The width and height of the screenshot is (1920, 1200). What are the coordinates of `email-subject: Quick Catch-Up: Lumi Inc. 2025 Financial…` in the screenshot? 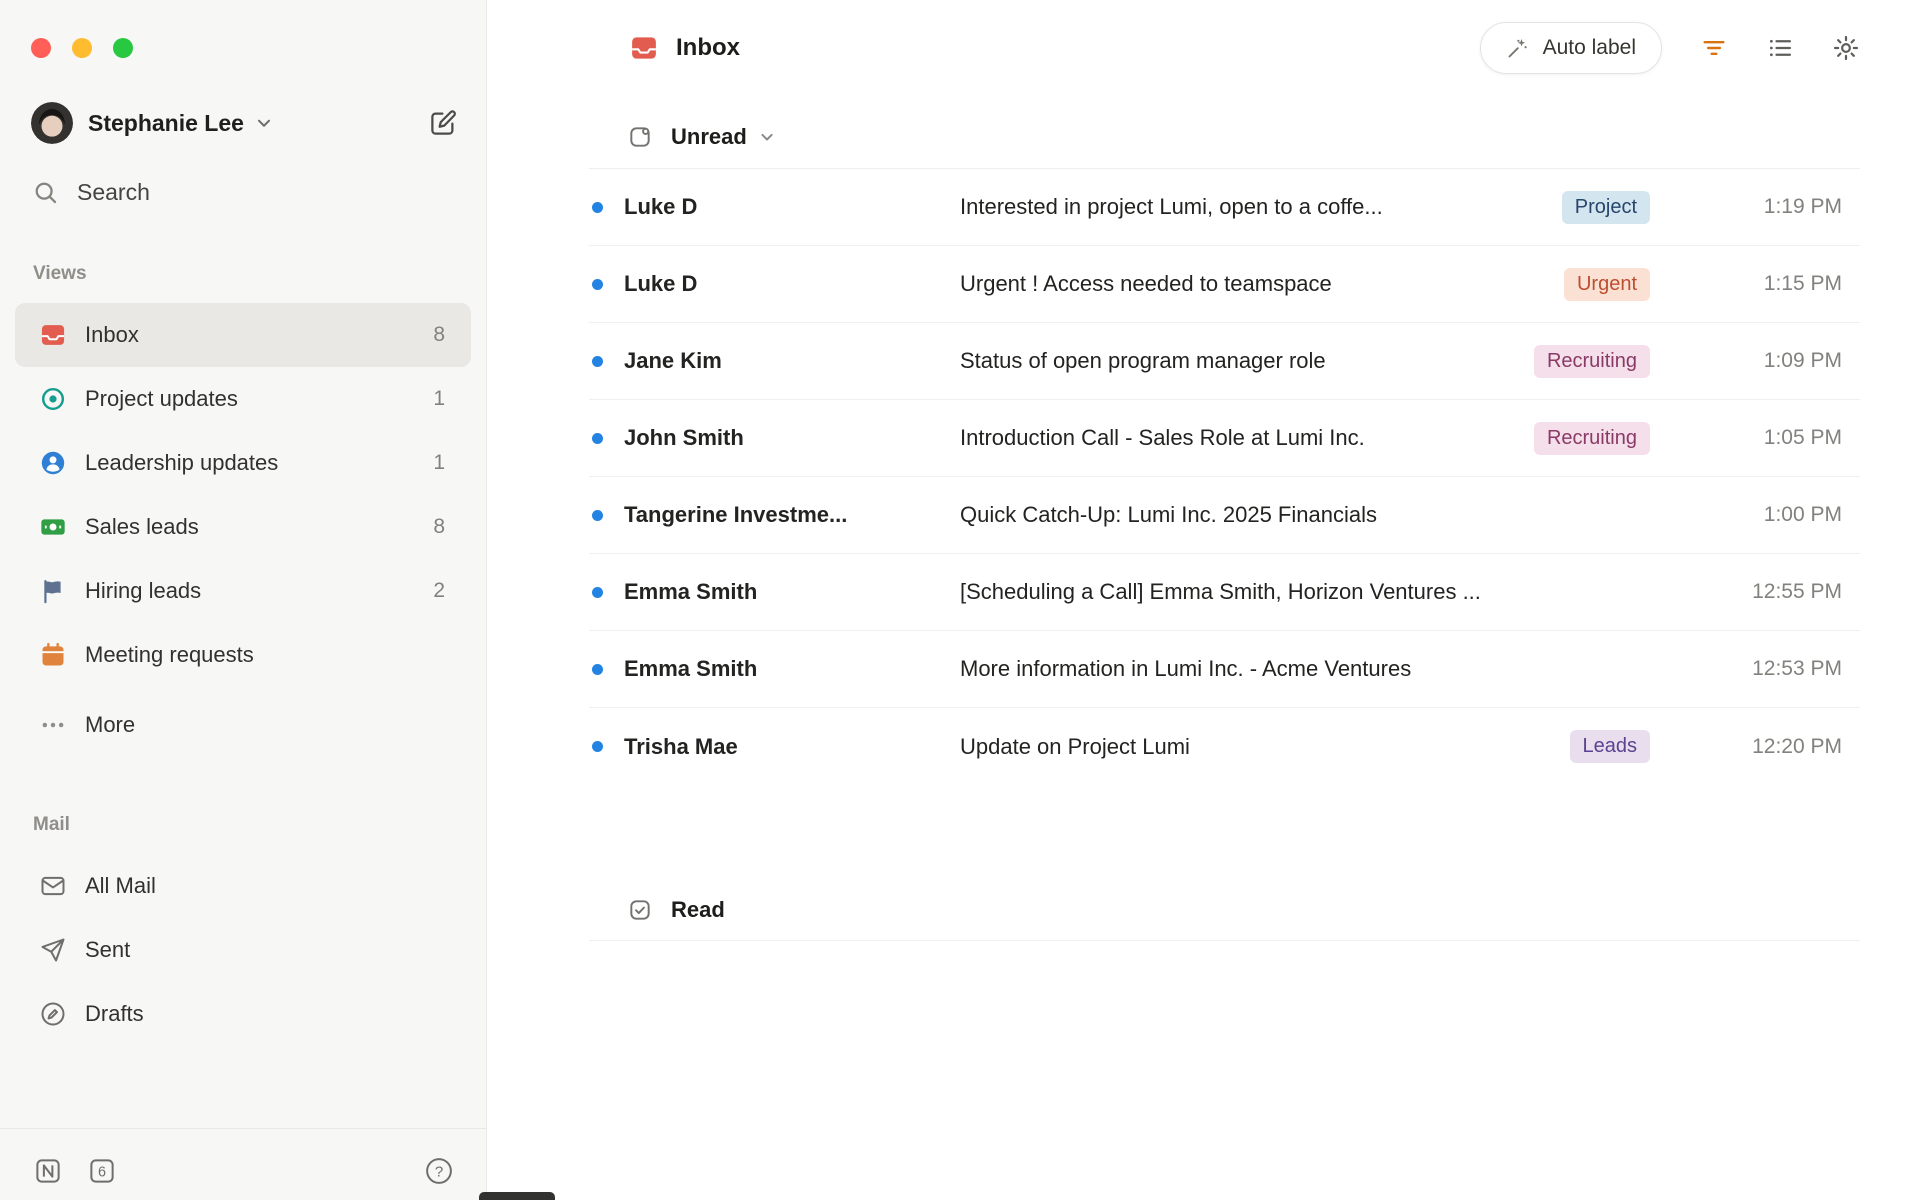 It's located at (1168, 514).